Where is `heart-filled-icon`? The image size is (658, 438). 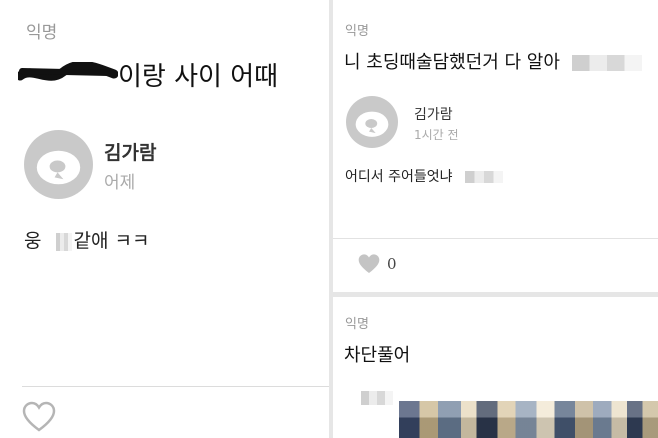
heart-filled-icon is located at coordinates (369, 263).